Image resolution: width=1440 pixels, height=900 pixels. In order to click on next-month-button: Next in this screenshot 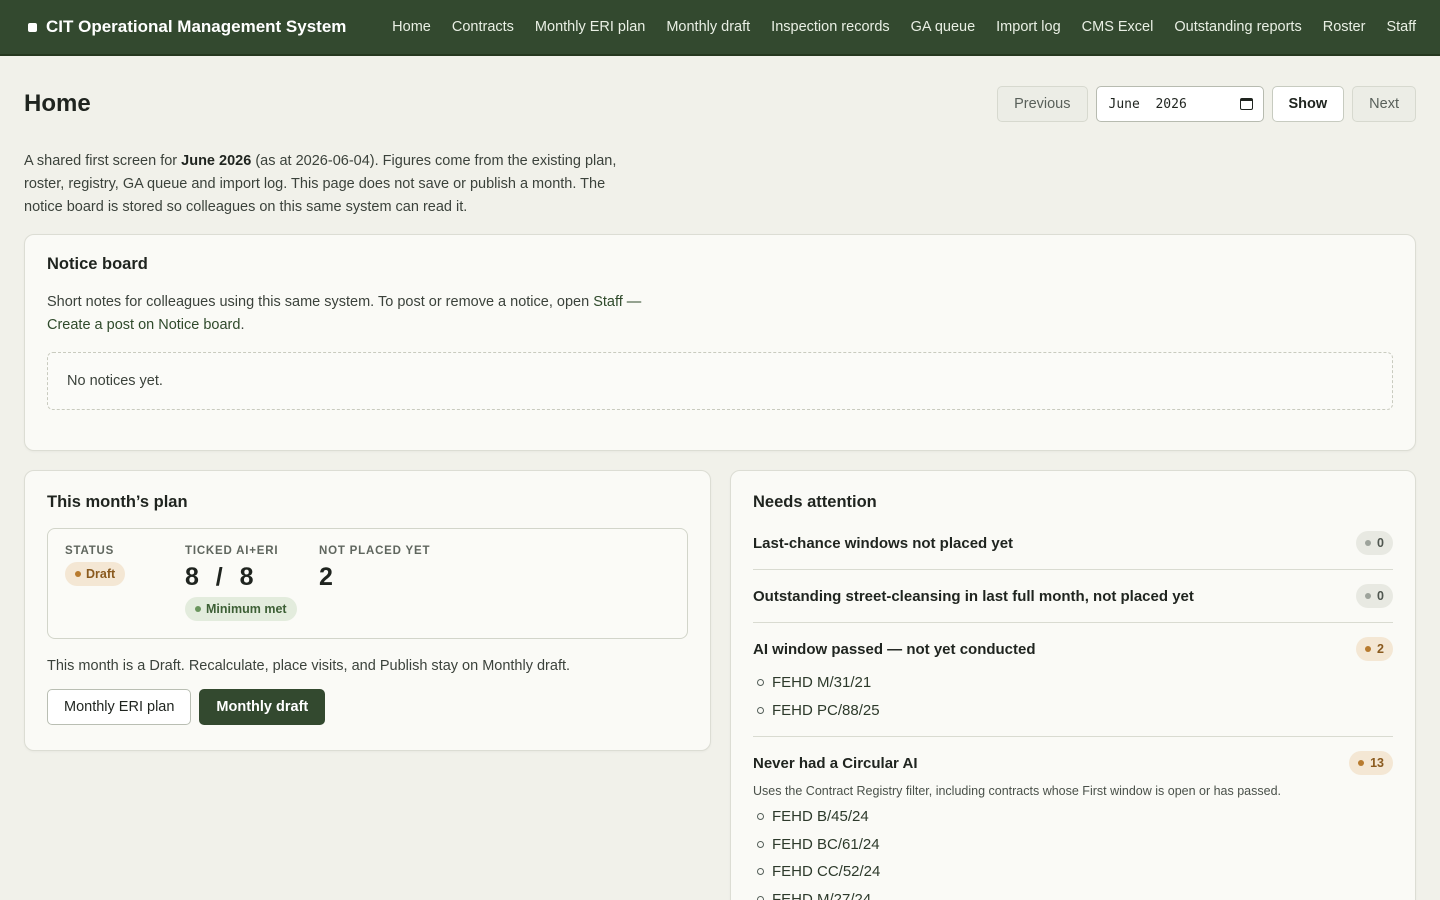, I will do `click(1384, 104)`.